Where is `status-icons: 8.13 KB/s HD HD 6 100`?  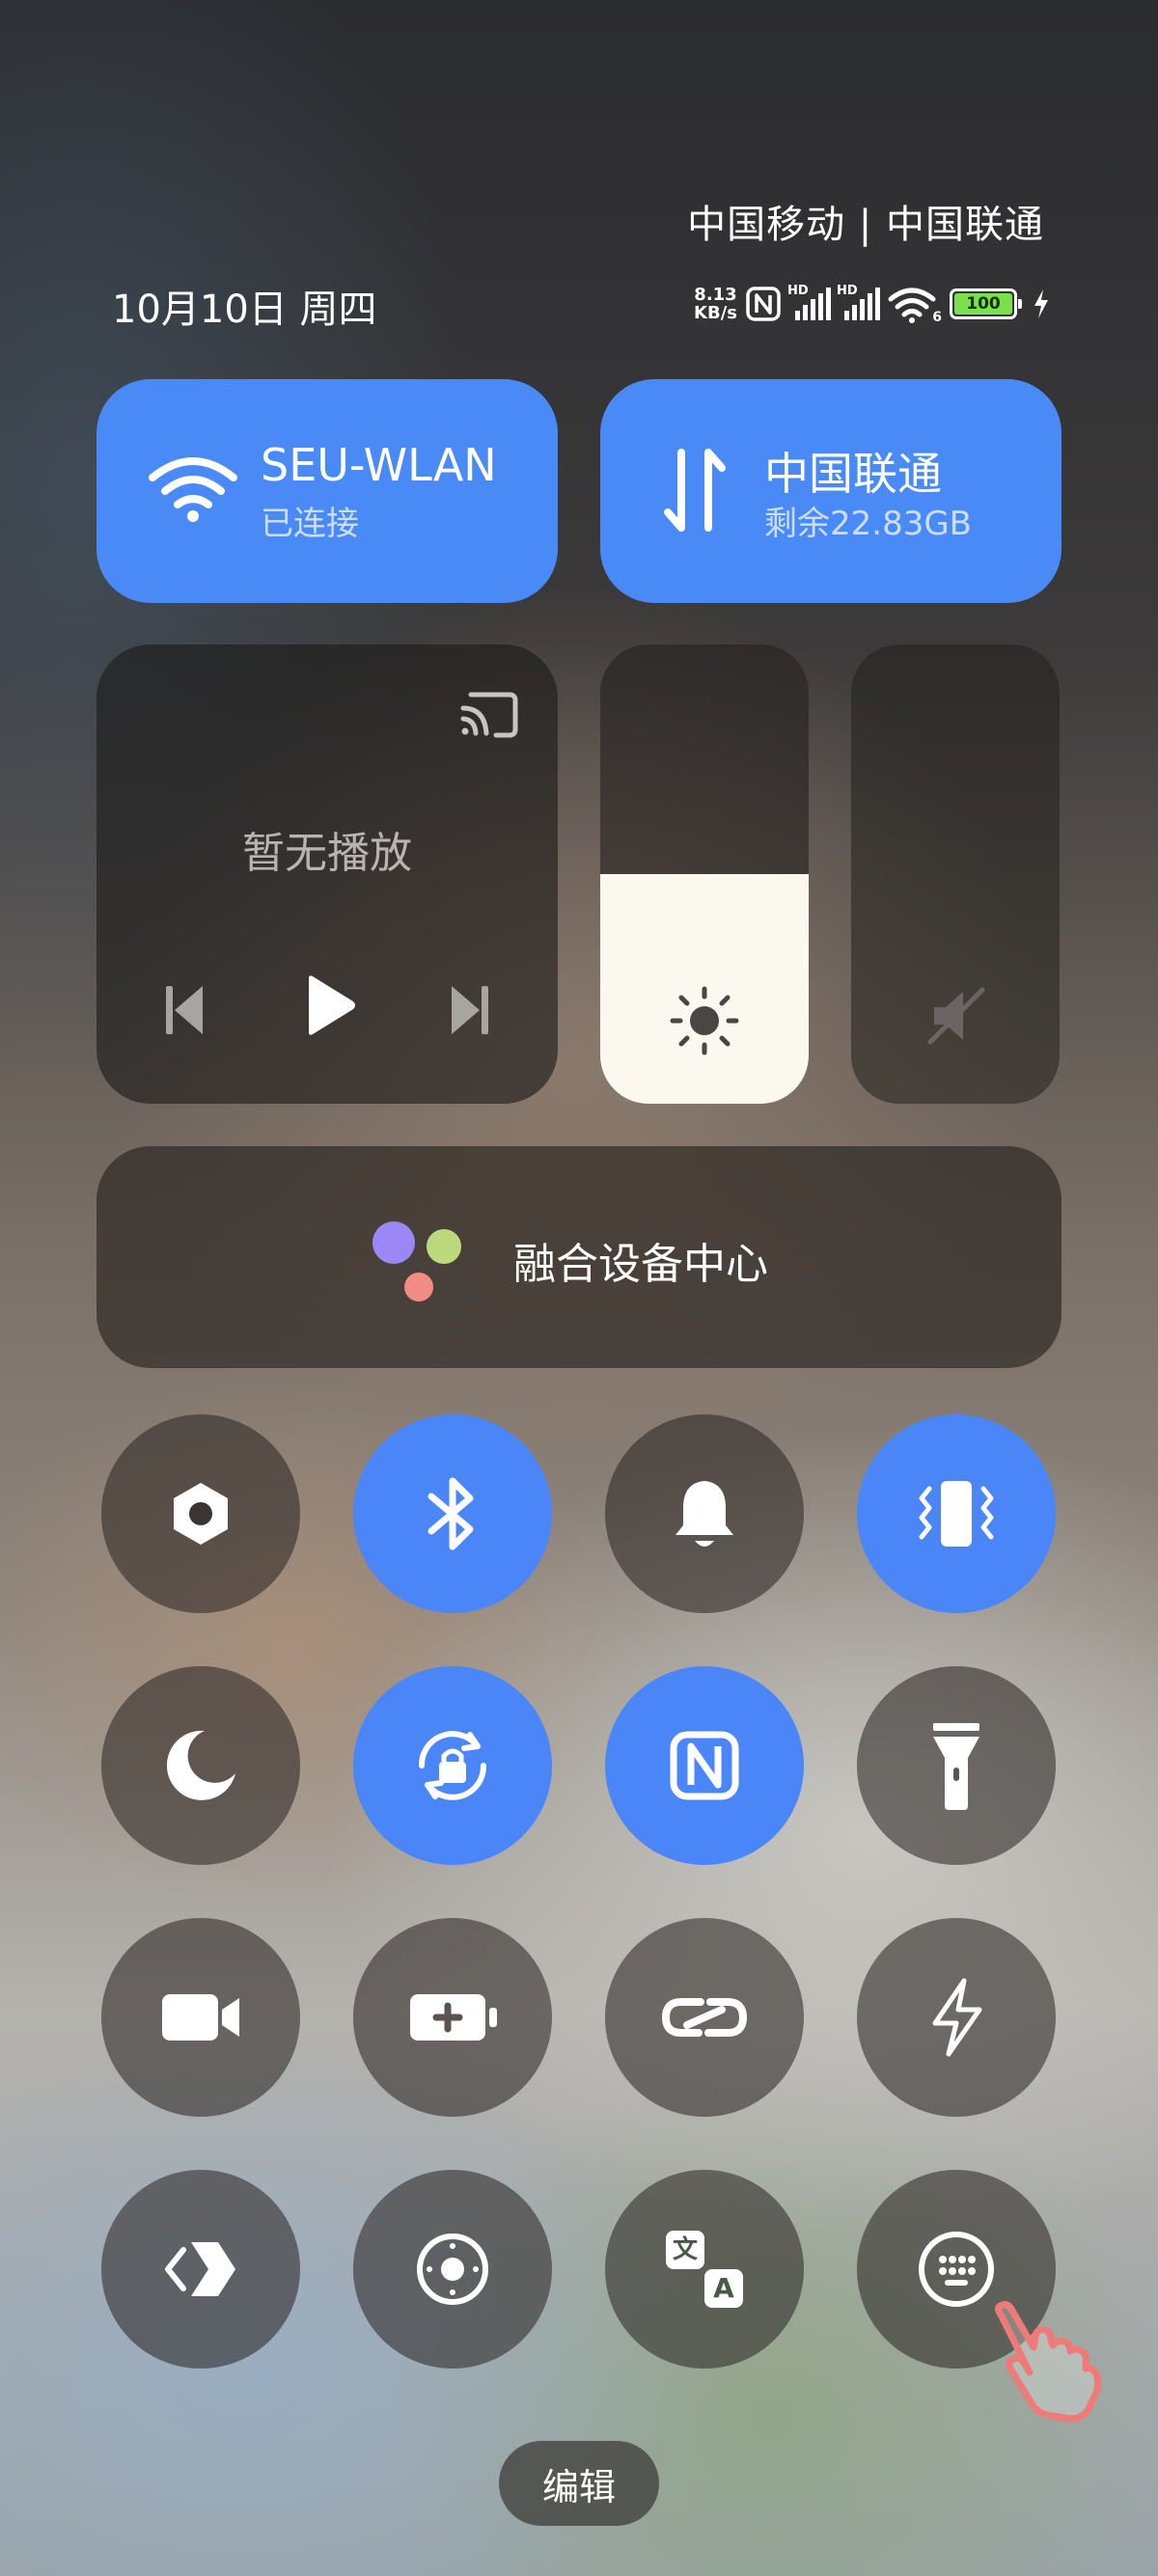 status-icons: 8.13 KB/s HD HD 6 100 is located at coordinates (872, 304).